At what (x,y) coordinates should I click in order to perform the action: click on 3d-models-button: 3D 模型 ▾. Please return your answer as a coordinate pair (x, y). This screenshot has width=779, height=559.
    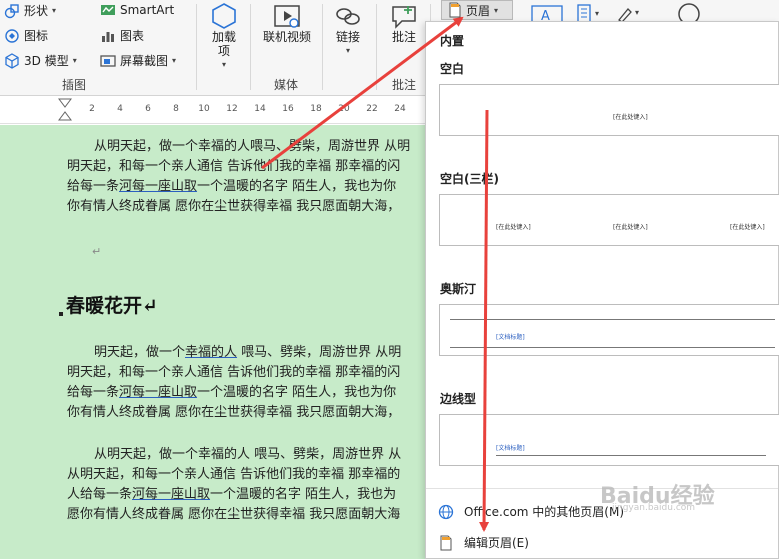
    Looking at the image, I should click on (40, 60).